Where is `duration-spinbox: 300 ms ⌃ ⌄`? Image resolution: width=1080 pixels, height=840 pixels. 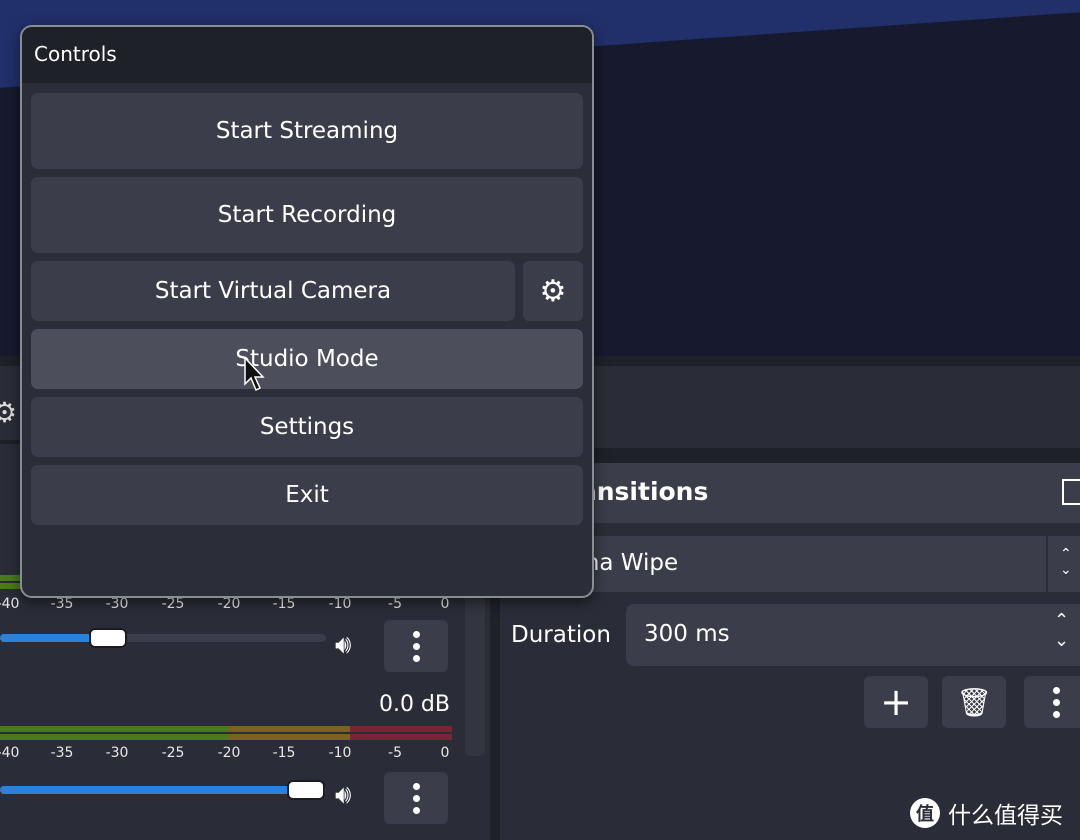
duration-spinbox: 300 ms ⌃ ⌄ is located at coordinates (853, 635).